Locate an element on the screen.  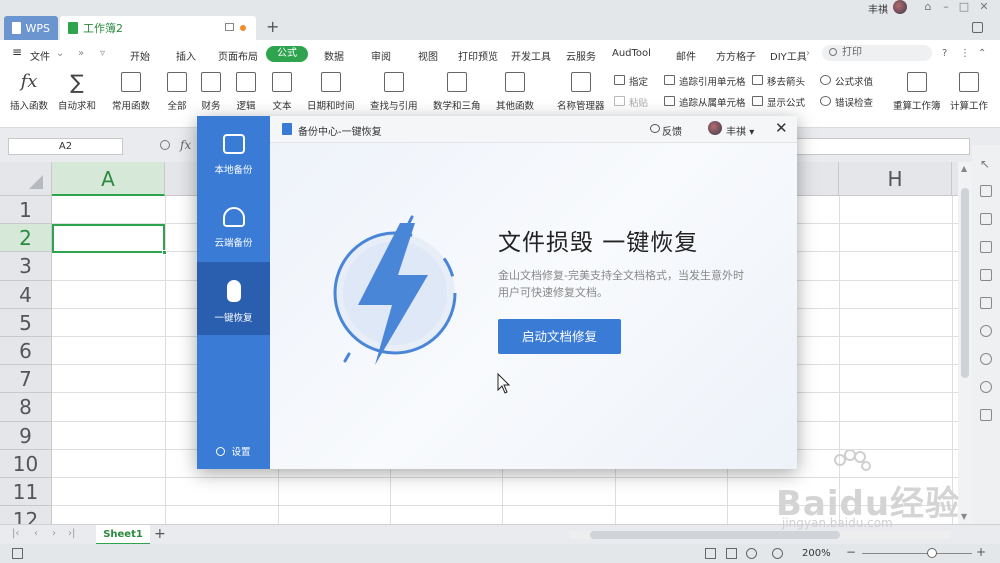
shapes-icon is located at coordinates (986, 191).